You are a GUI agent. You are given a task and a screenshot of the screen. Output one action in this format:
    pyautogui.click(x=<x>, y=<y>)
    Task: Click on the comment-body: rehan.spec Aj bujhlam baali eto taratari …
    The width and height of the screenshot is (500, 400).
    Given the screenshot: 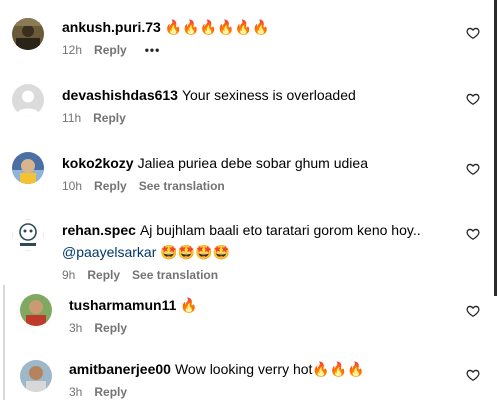 What is the action you would take?
    pyautogui.click(x=258, y=252)
    